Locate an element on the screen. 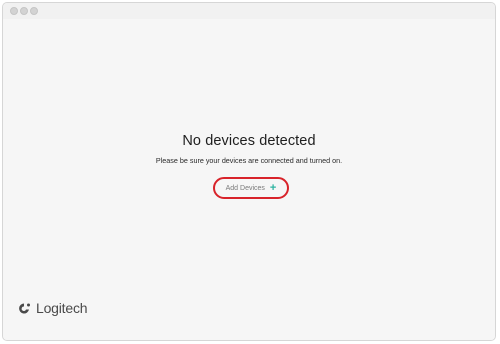  add-devices-button: Add Devices + is located at coordinates (251, 188).